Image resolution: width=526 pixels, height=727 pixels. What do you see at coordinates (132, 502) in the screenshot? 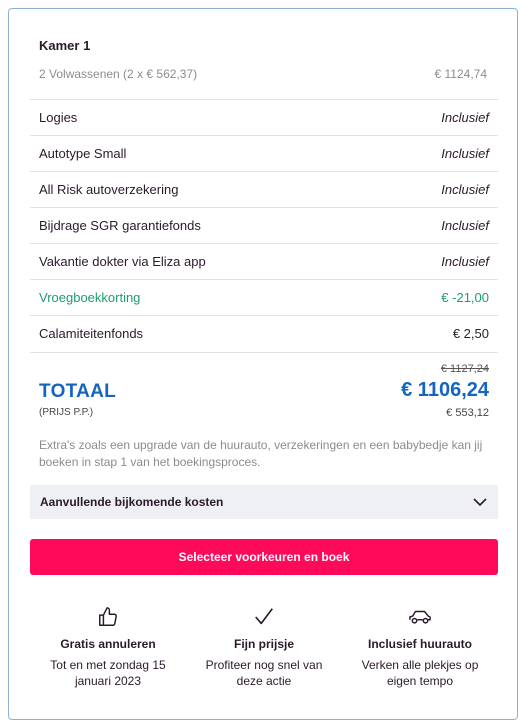
I see `accordion-label: Aanvullende bijkomende kosten` at bounding box center [132, 502].